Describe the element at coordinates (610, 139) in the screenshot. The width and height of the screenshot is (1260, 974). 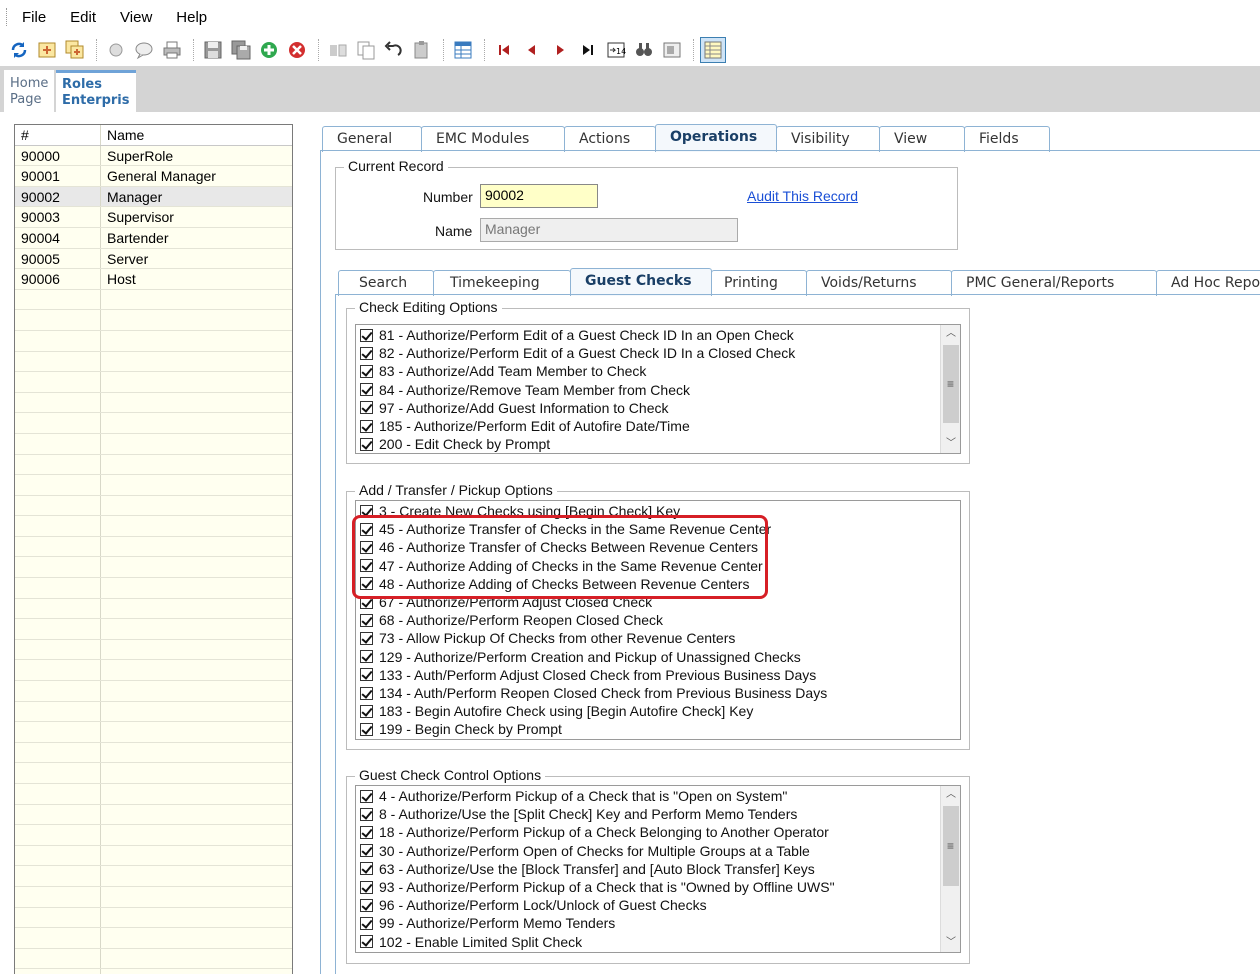
I see `tab-actions: Actions` at that location.